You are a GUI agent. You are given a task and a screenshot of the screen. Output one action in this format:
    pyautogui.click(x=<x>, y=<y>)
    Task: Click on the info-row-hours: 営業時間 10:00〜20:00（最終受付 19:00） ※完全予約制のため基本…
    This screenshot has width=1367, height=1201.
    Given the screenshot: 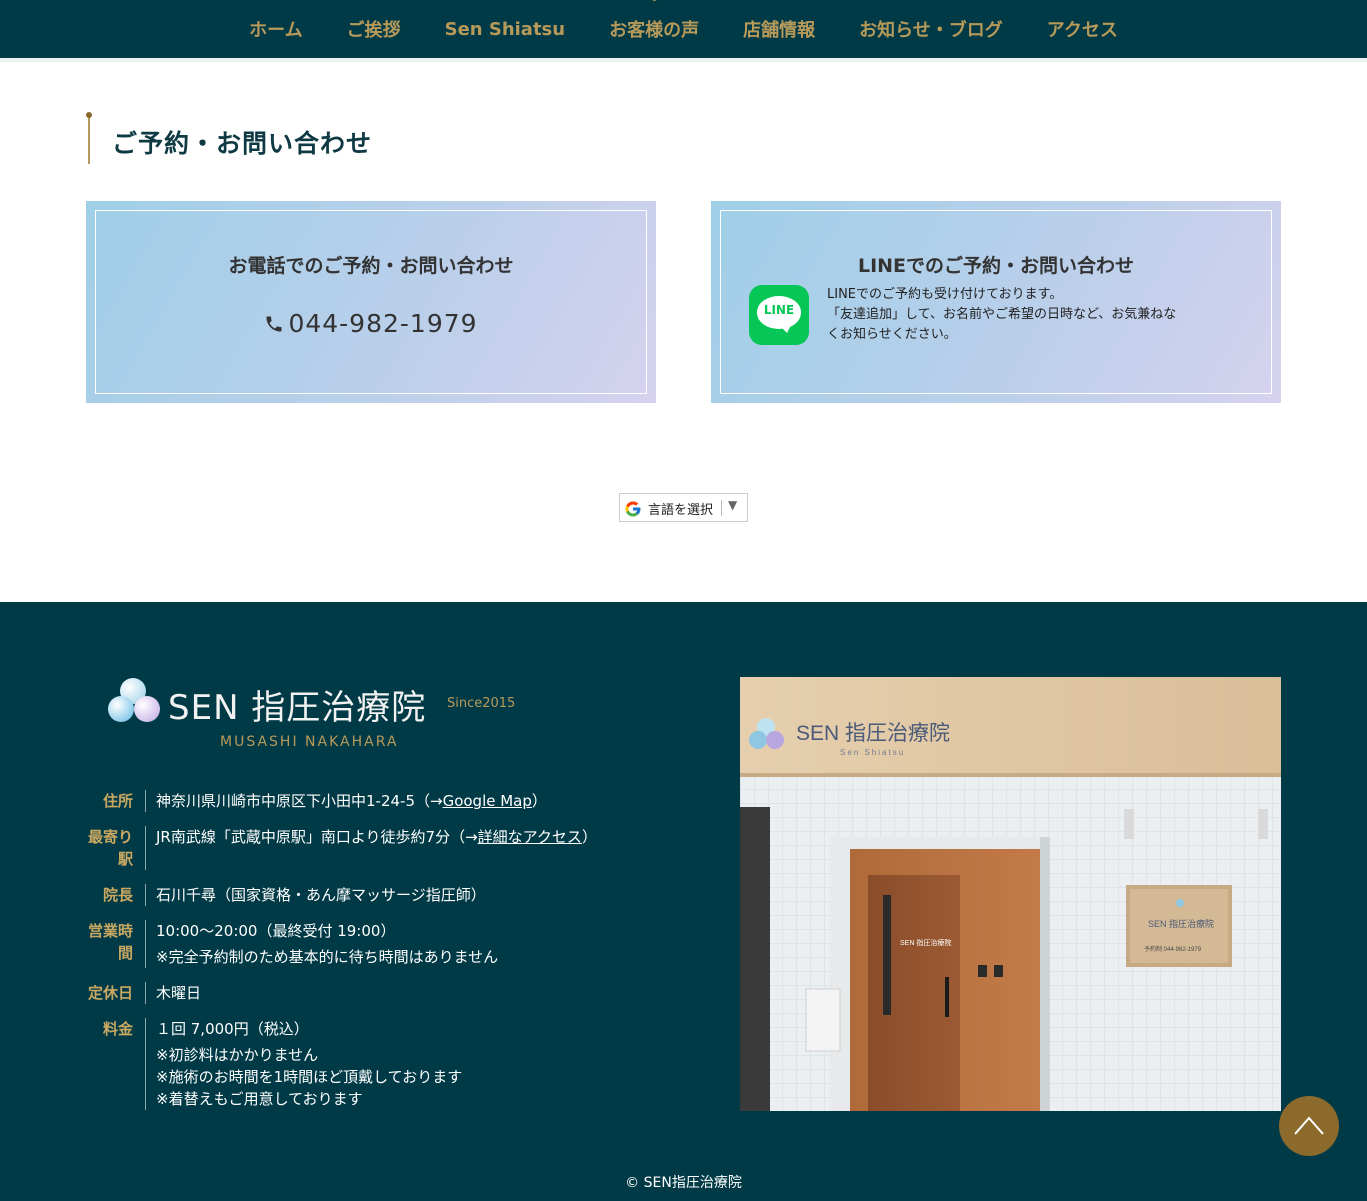 What is the action you would take?
    pyautogui.click(x=386, y=944)
    